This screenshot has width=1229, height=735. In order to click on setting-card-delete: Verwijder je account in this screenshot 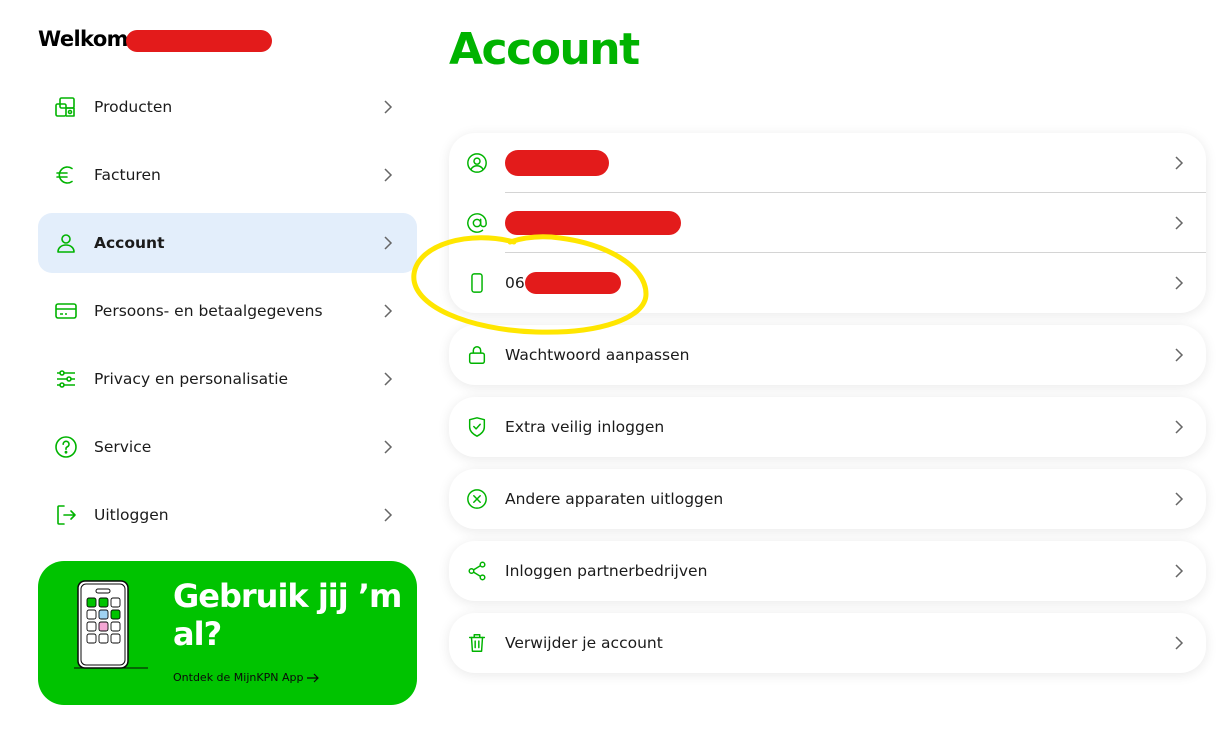, I will do `click(827, 643)`.